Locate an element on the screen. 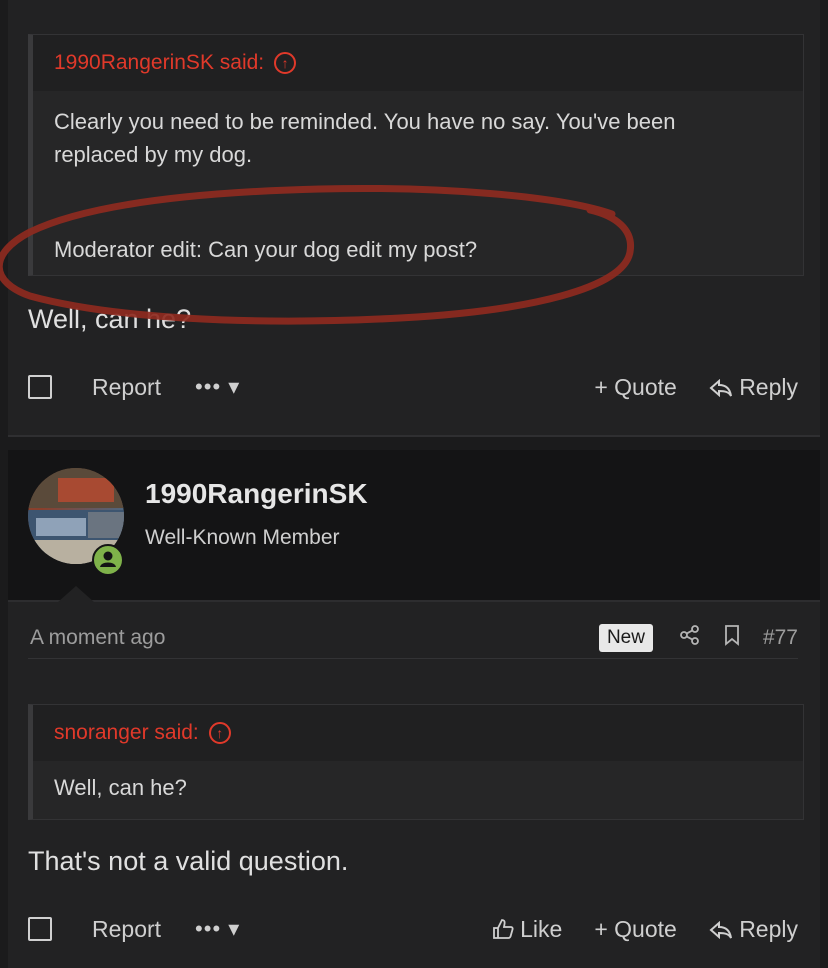 Image resolution: width=828 pixels, height=968 pixels. quote-author: snoranger said: is located at coordinates (126, 733).